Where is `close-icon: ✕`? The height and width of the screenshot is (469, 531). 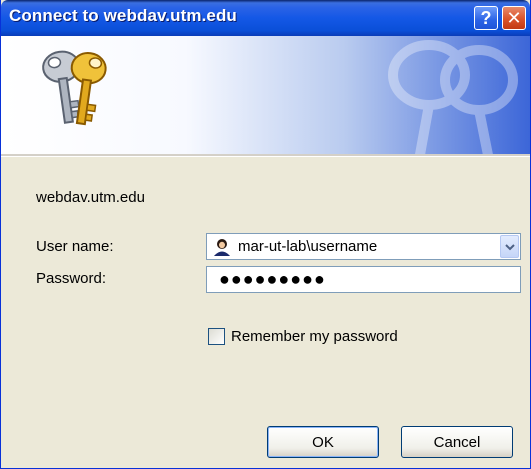 close-icon: ✕ is located at coordinates (514, 17).